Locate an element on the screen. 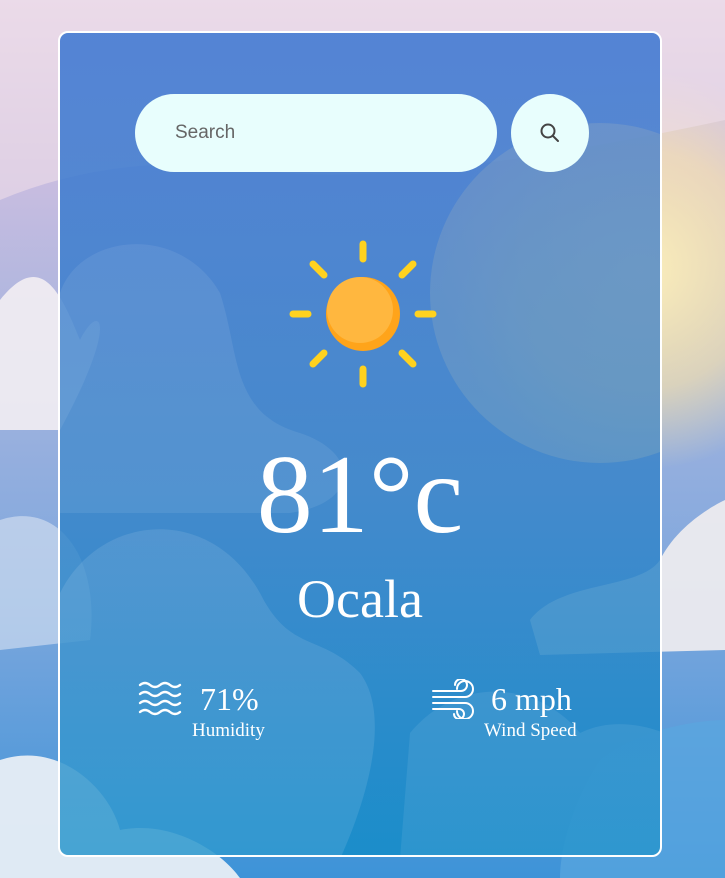  humidity-value: 71% is located at coordinates (229, 699).